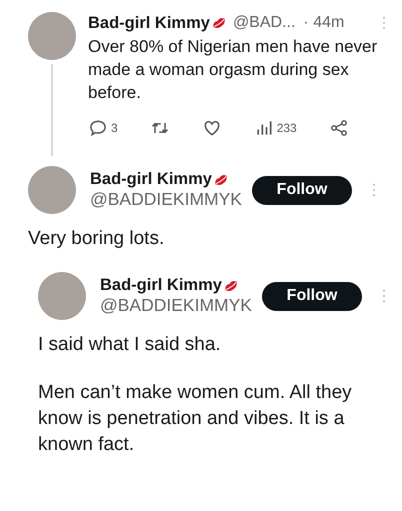  Describe the element at coordinates (338, 128) in the screenshot. I see `share-icon` at that location.